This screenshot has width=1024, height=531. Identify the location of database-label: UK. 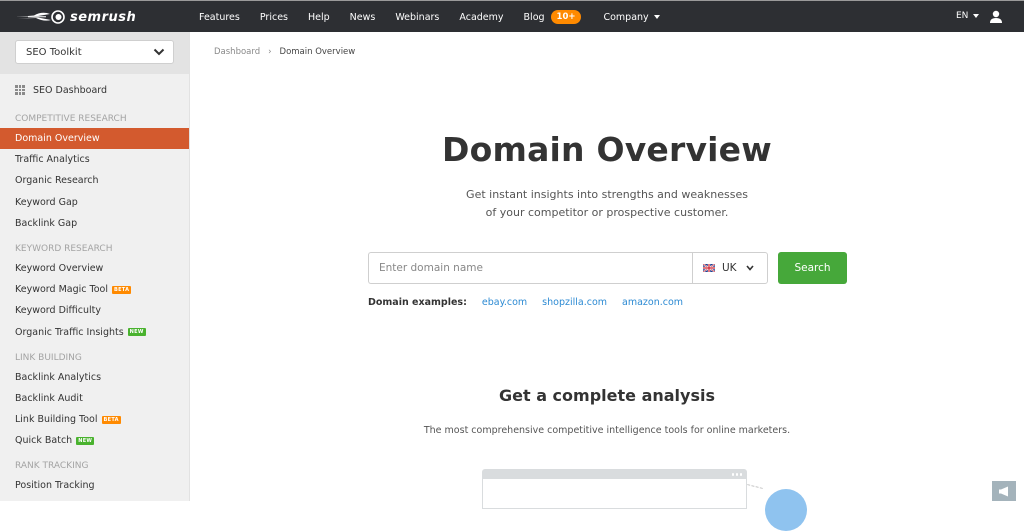
(729, 268).